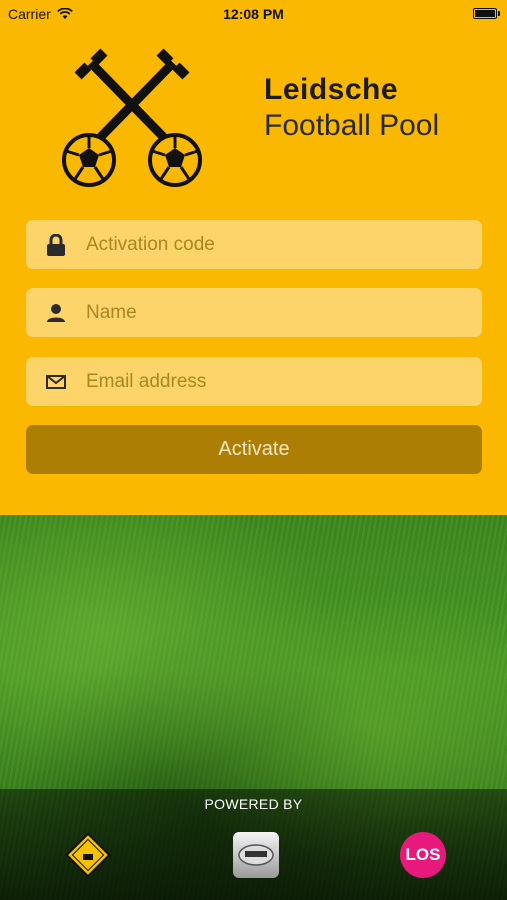  I want to click on name-input, so click(284, 312).